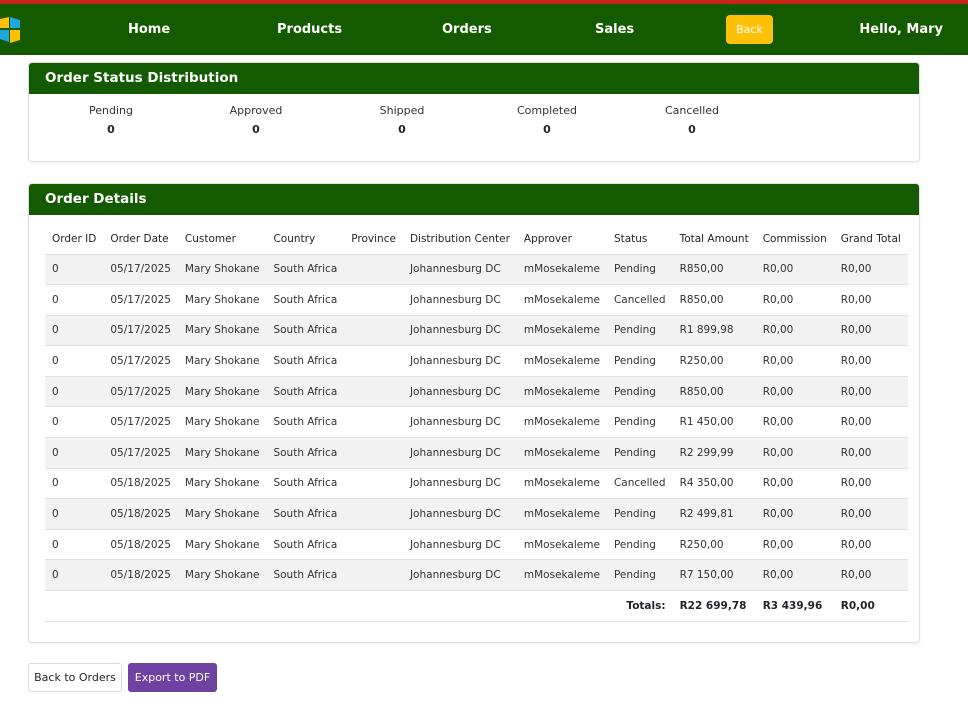 The image size is (968, 712). Describe the element at coordinates (547, 120) in the screenshot. I see `status-completed: Completed 0` at that location.